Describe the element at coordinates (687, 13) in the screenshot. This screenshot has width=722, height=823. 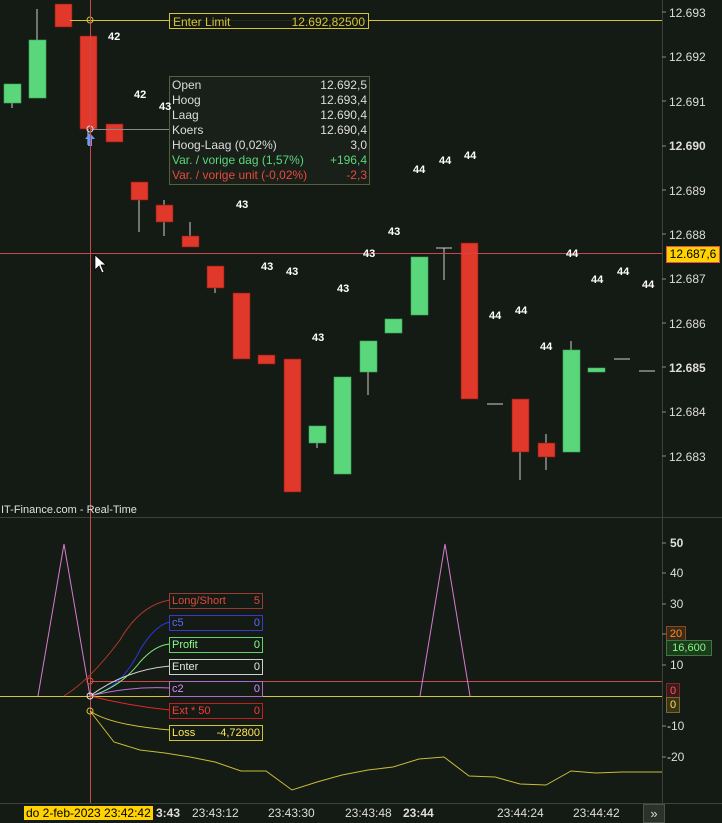
I see `price-tick: 12.693` at that location.